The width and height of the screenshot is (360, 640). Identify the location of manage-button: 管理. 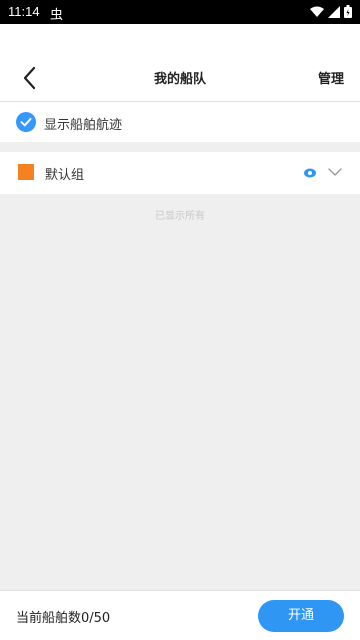
(331, 77).